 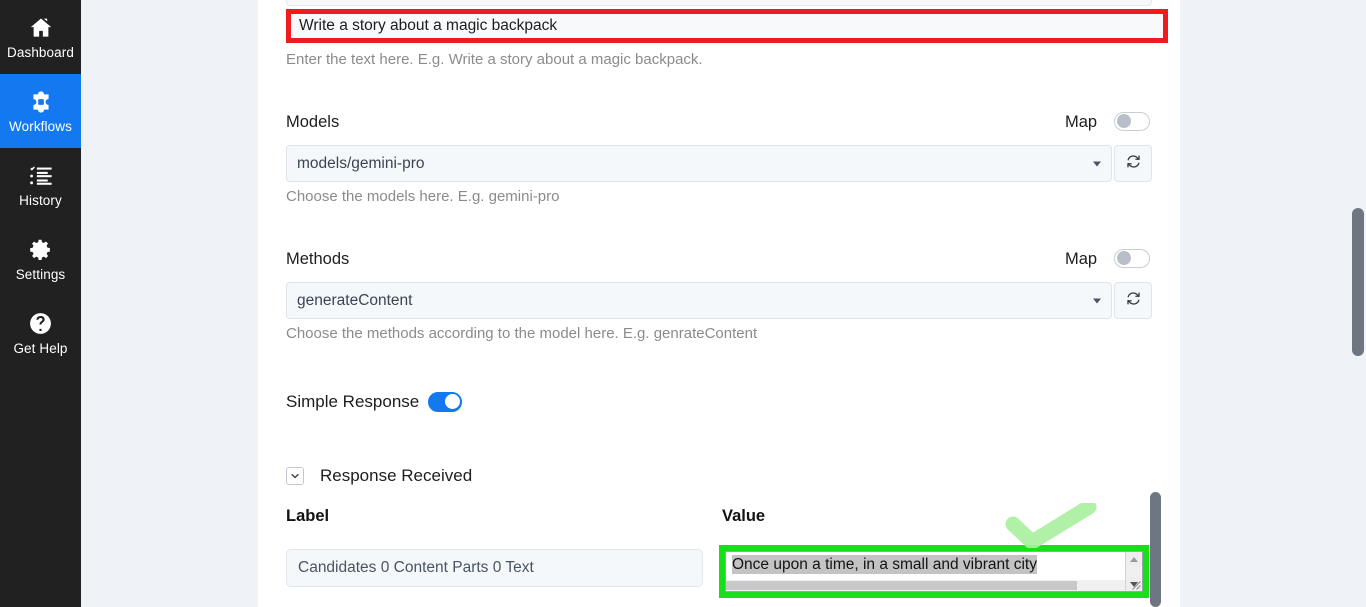 I want to click on previous-field-stub, so click(x=719, y=3).